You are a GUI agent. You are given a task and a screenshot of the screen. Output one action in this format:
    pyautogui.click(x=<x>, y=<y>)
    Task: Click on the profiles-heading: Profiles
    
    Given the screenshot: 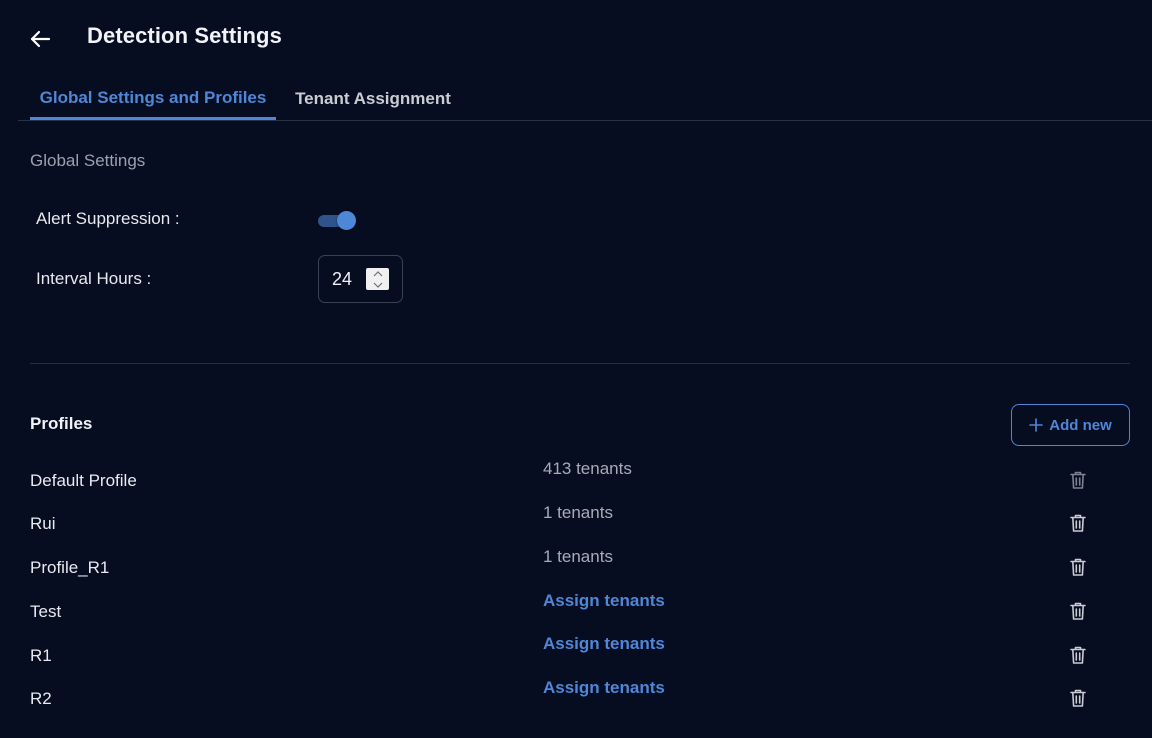 What is the action you would take?
    pyautogui.click(x=61, y=423)
    